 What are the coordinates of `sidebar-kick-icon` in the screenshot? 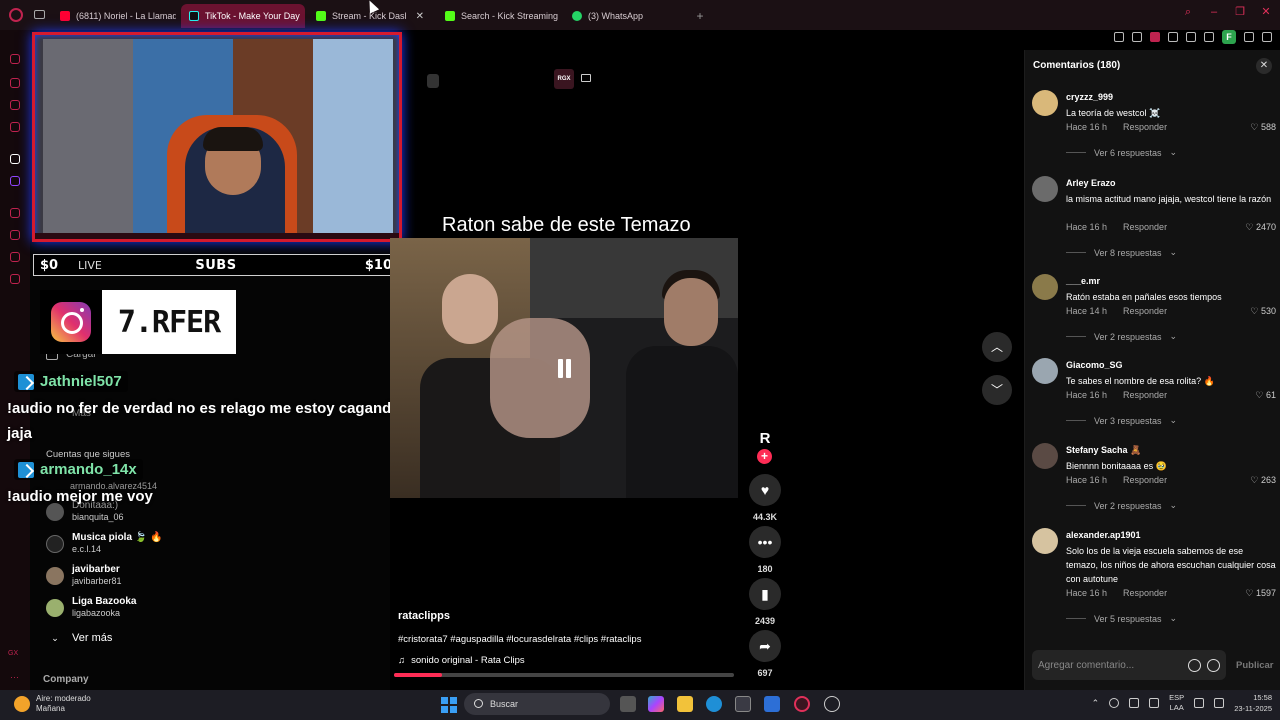 It's located at (15, 159).